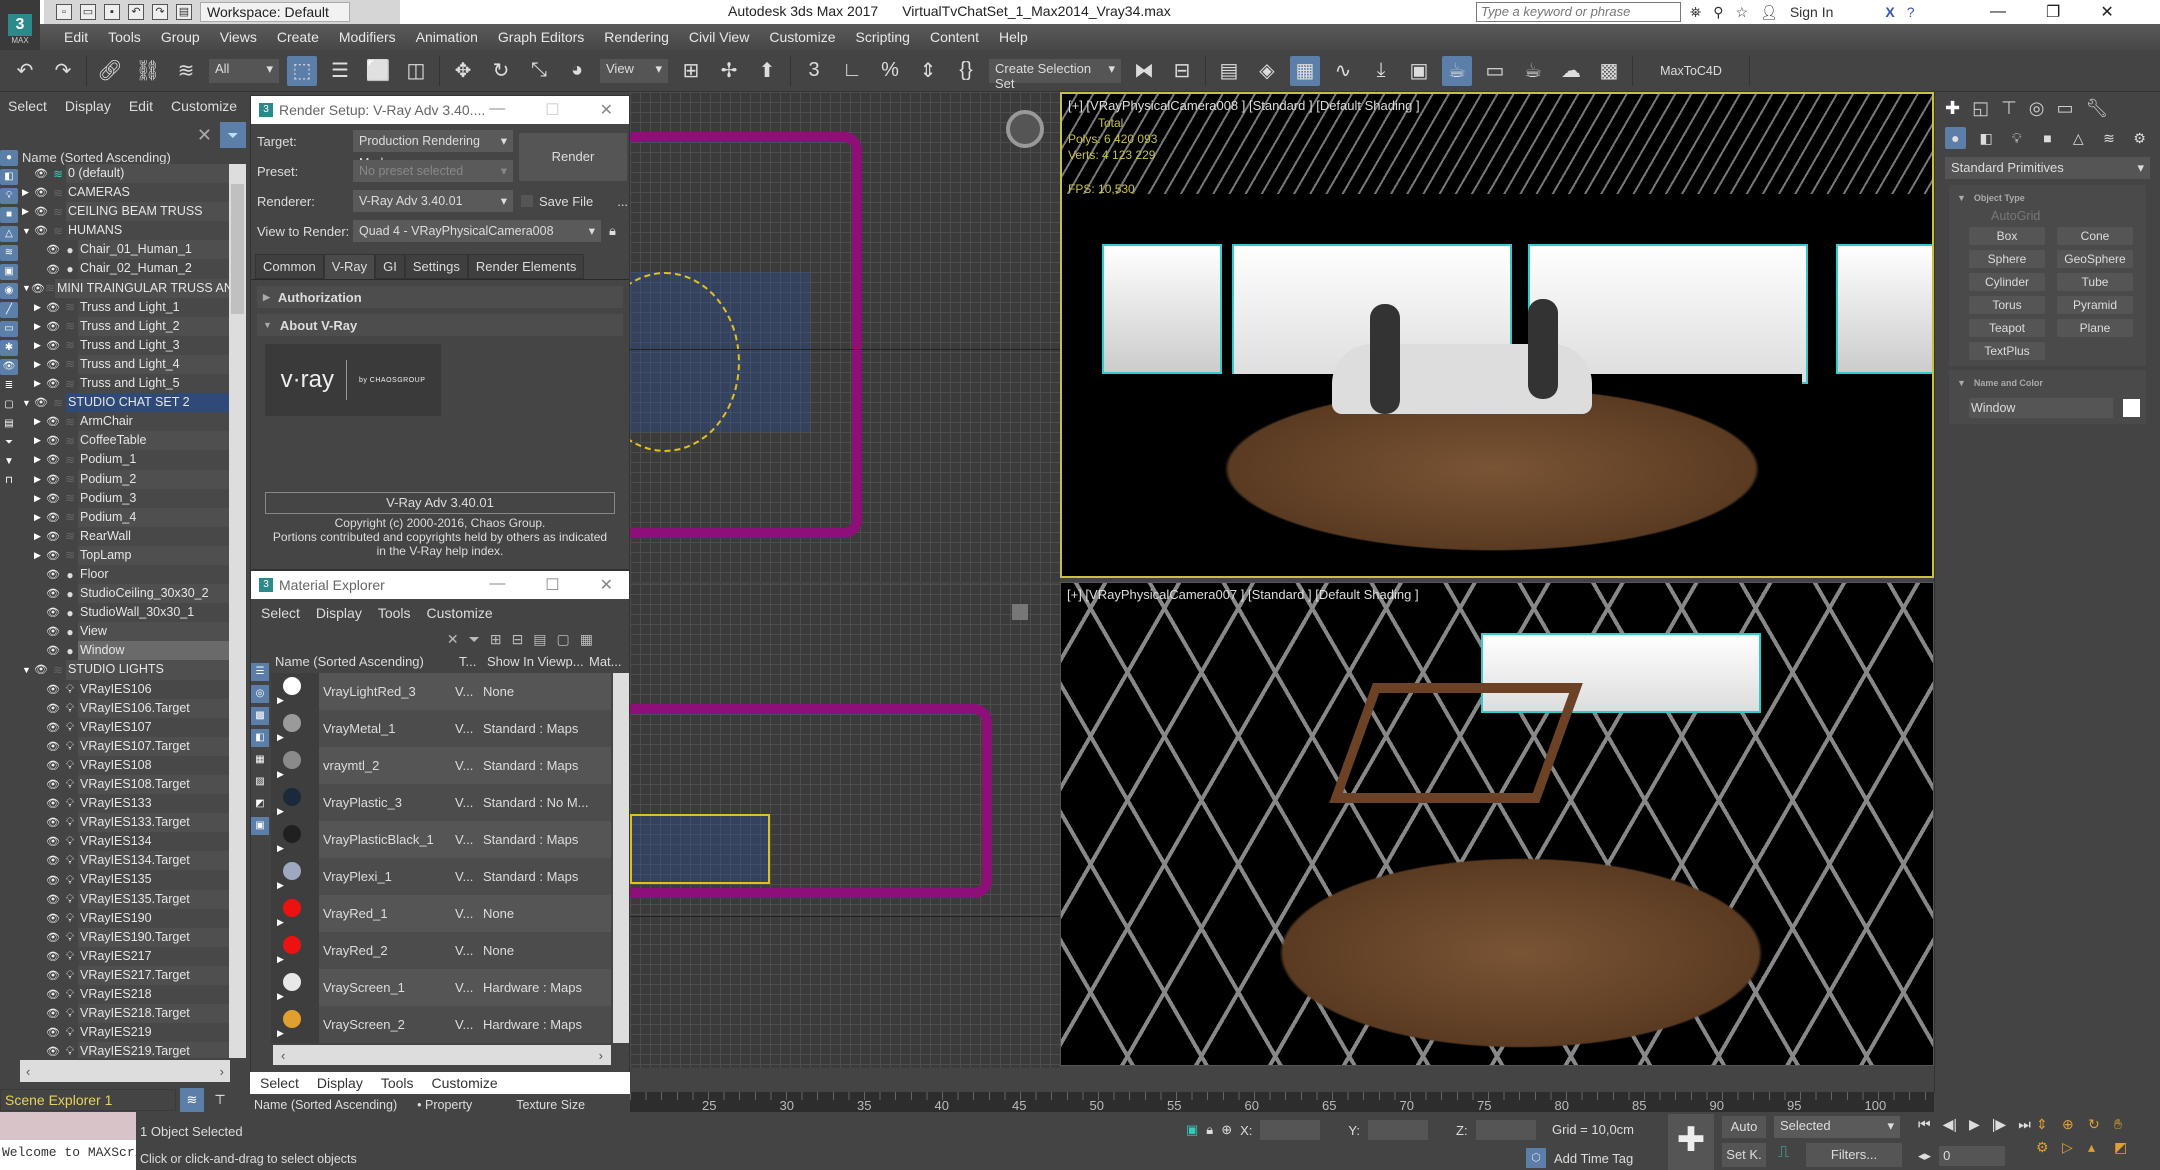 Image resolution: width=2160 pixels, height=1170 pixels. Describe the element at coordinates (2109, 138) in the screenshot. I see `spacewarps-icon: ≋` at that location.